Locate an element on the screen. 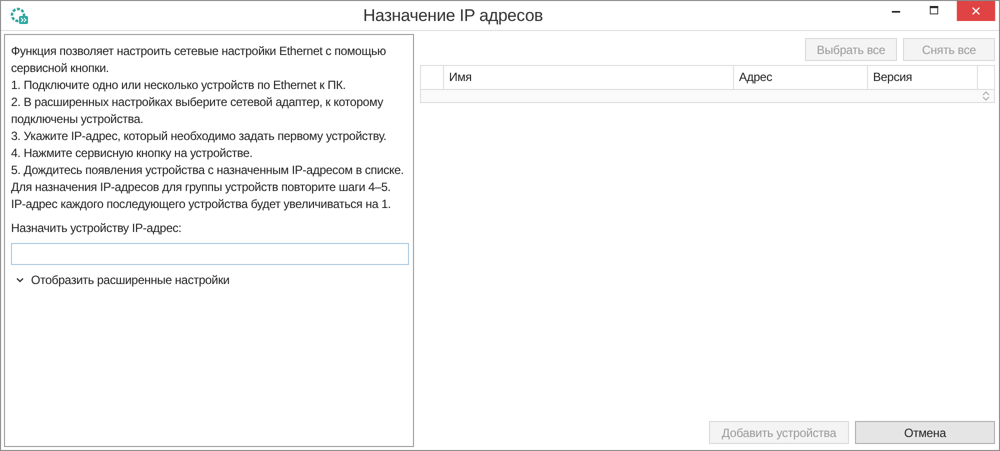  instruction-text: Функция позволяет настроить сетевые настройки Ethernet с помощью сервисной кнопки. is located at coordinates (199, 60).